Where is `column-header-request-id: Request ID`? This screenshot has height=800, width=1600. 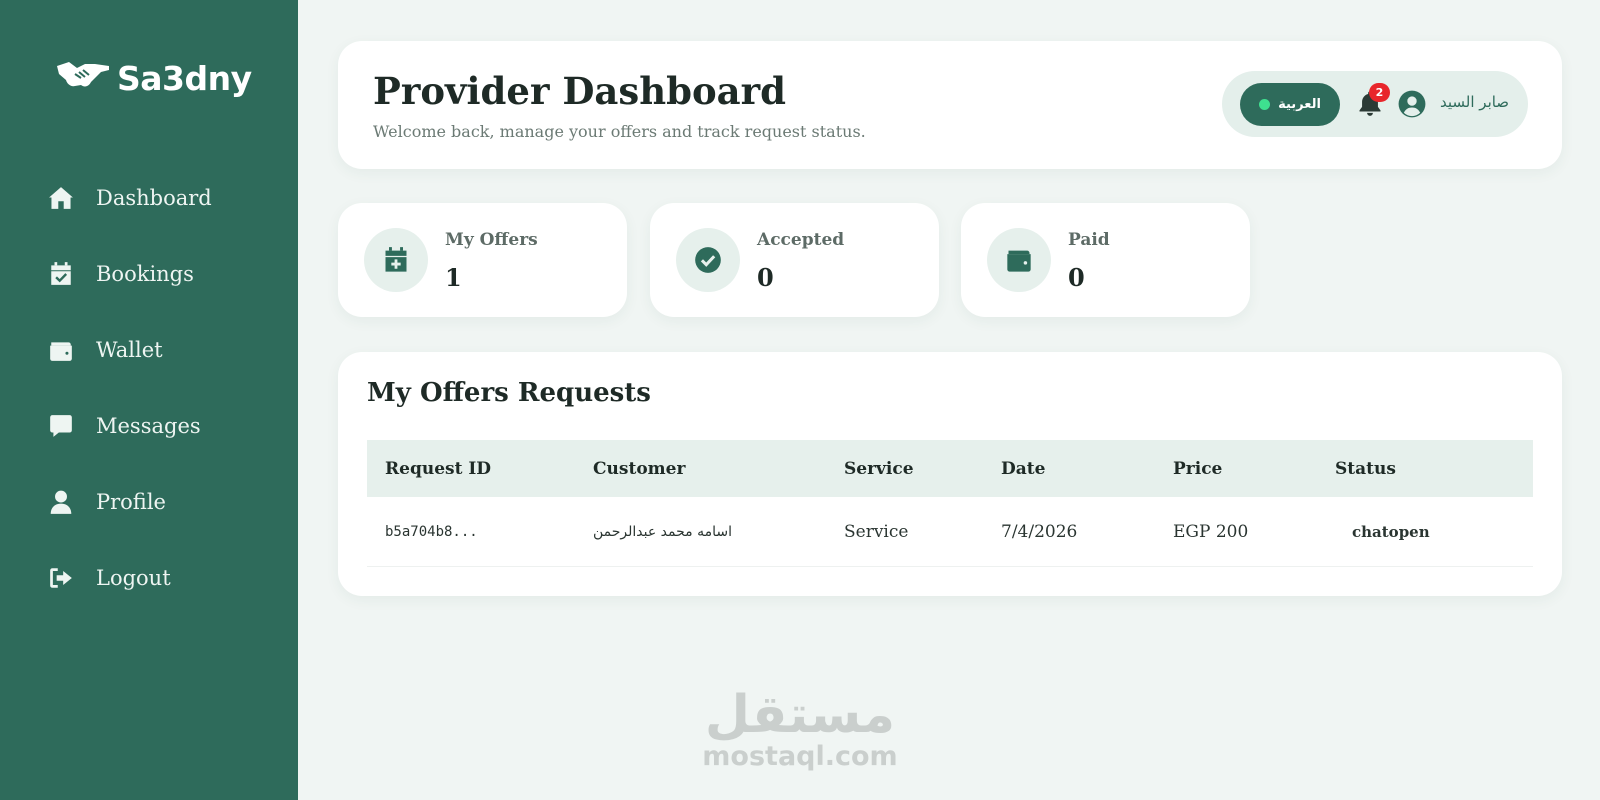 column-header-request-id: Request ID is located at coordinates (438, 468).